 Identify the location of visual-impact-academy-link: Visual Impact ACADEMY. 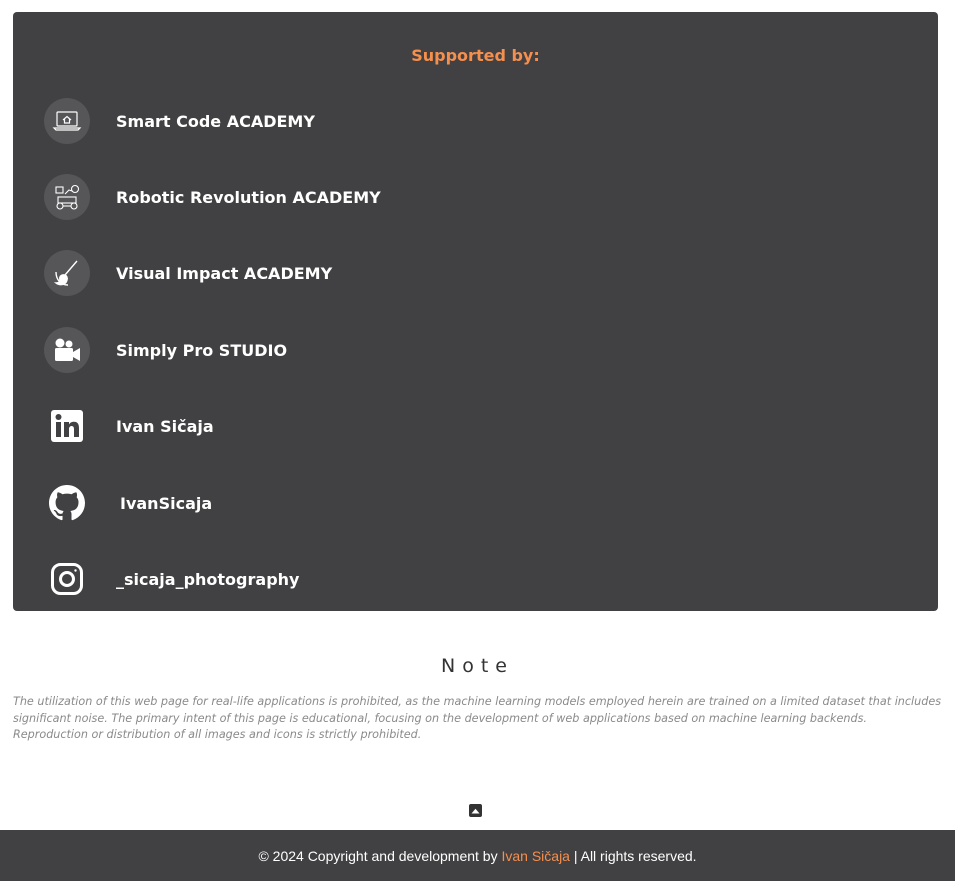
(188, 273).